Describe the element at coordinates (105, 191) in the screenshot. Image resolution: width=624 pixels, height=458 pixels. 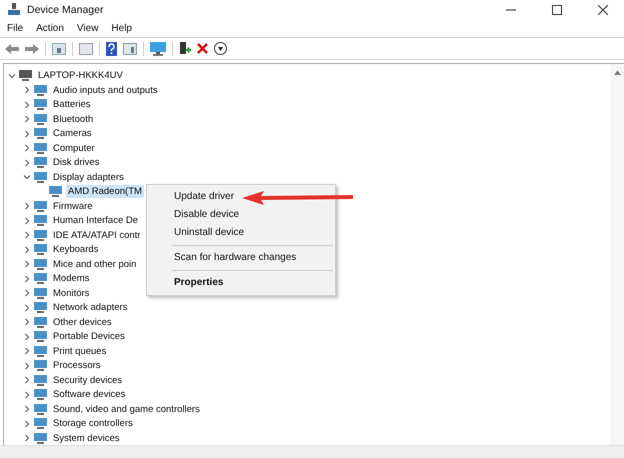
I see `tree-item: AMD Radeon(TM` at that location.